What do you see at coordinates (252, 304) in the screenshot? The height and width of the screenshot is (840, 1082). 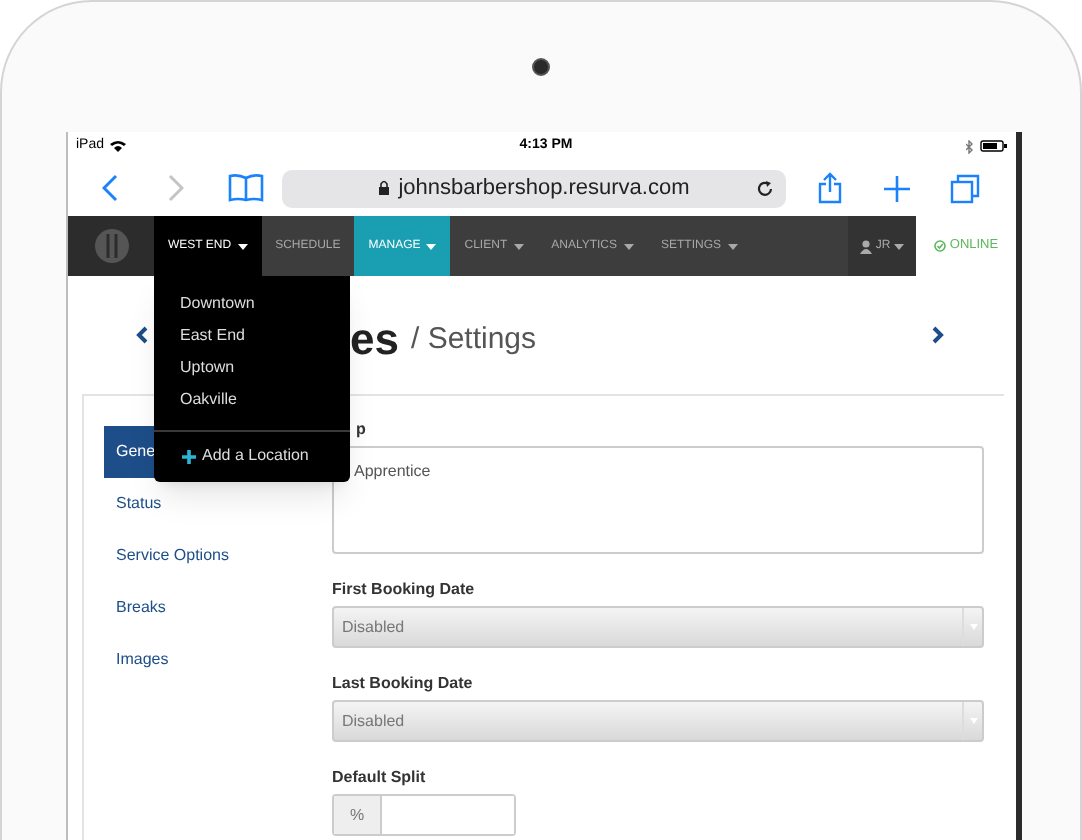 I see `menu-item: Downtown` at bounding box center [252, 304].